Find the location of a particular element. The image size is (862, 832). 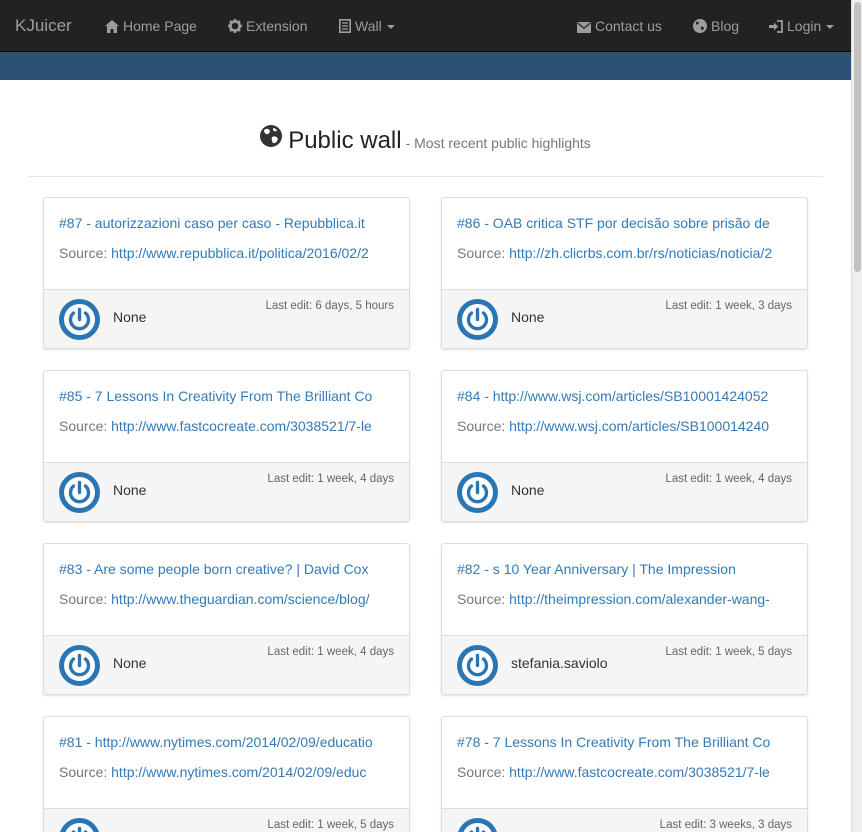

source-url-link: http://www.theguardian.com/science/blog/ is located at coordinates (240, 599).